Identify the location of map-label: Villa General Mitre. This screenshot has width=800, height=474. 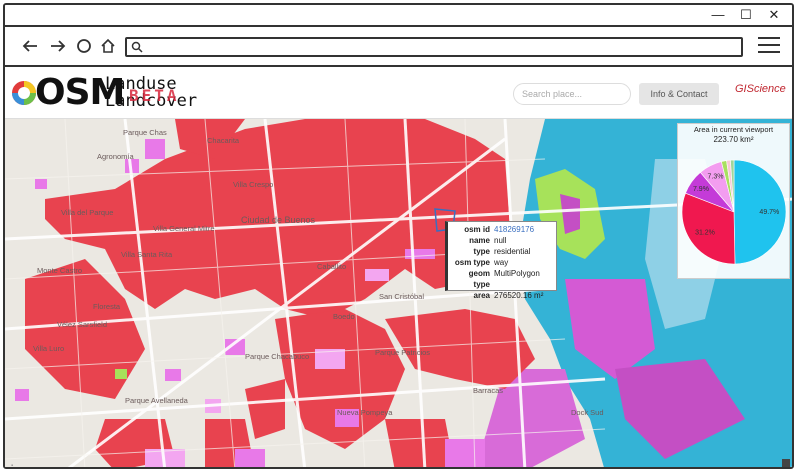
(184, 228).